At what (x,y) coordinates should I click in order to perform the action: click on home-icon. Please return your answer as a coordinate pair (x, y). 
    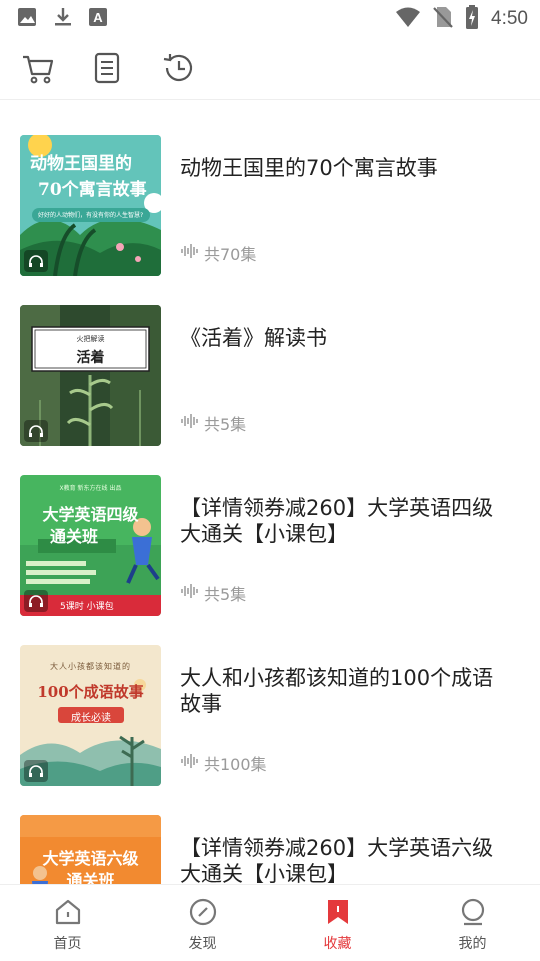
    Looking at the image, I should click on (68, 912).